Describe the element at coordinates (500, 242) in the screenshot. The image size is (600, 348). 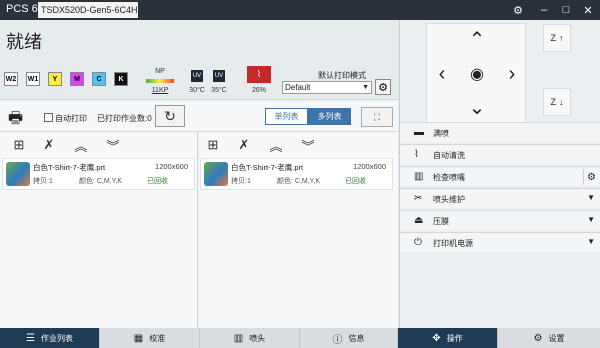
I see `menu-item-printer-power: ⏻ 打印机电源 ▼` at that location.